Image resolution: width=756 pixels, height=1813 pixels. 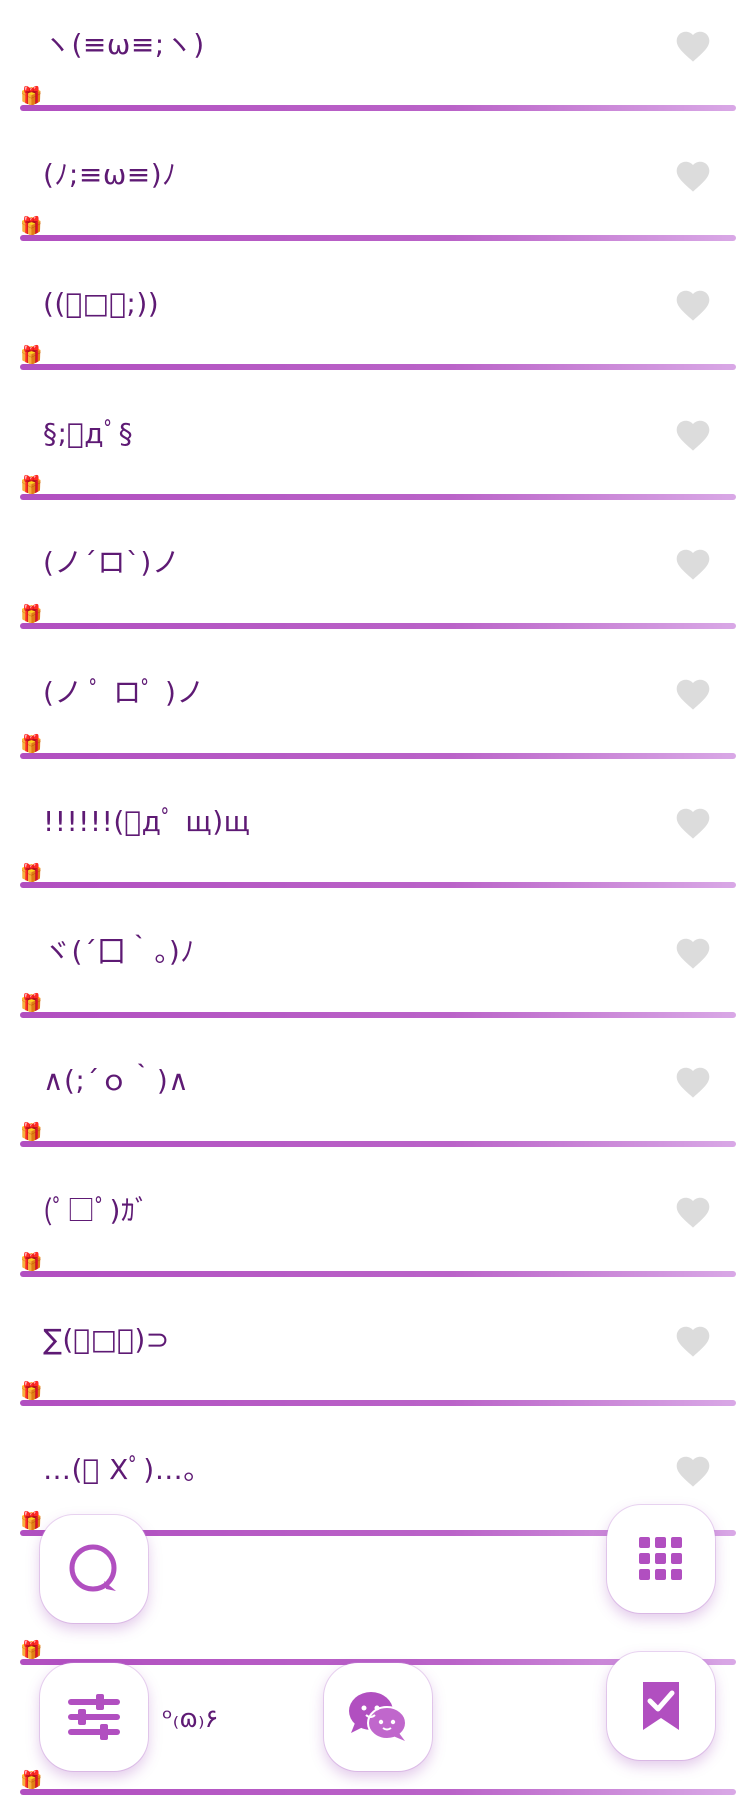 I want to click on search-chat-icon, so click(x=94, y=1569).